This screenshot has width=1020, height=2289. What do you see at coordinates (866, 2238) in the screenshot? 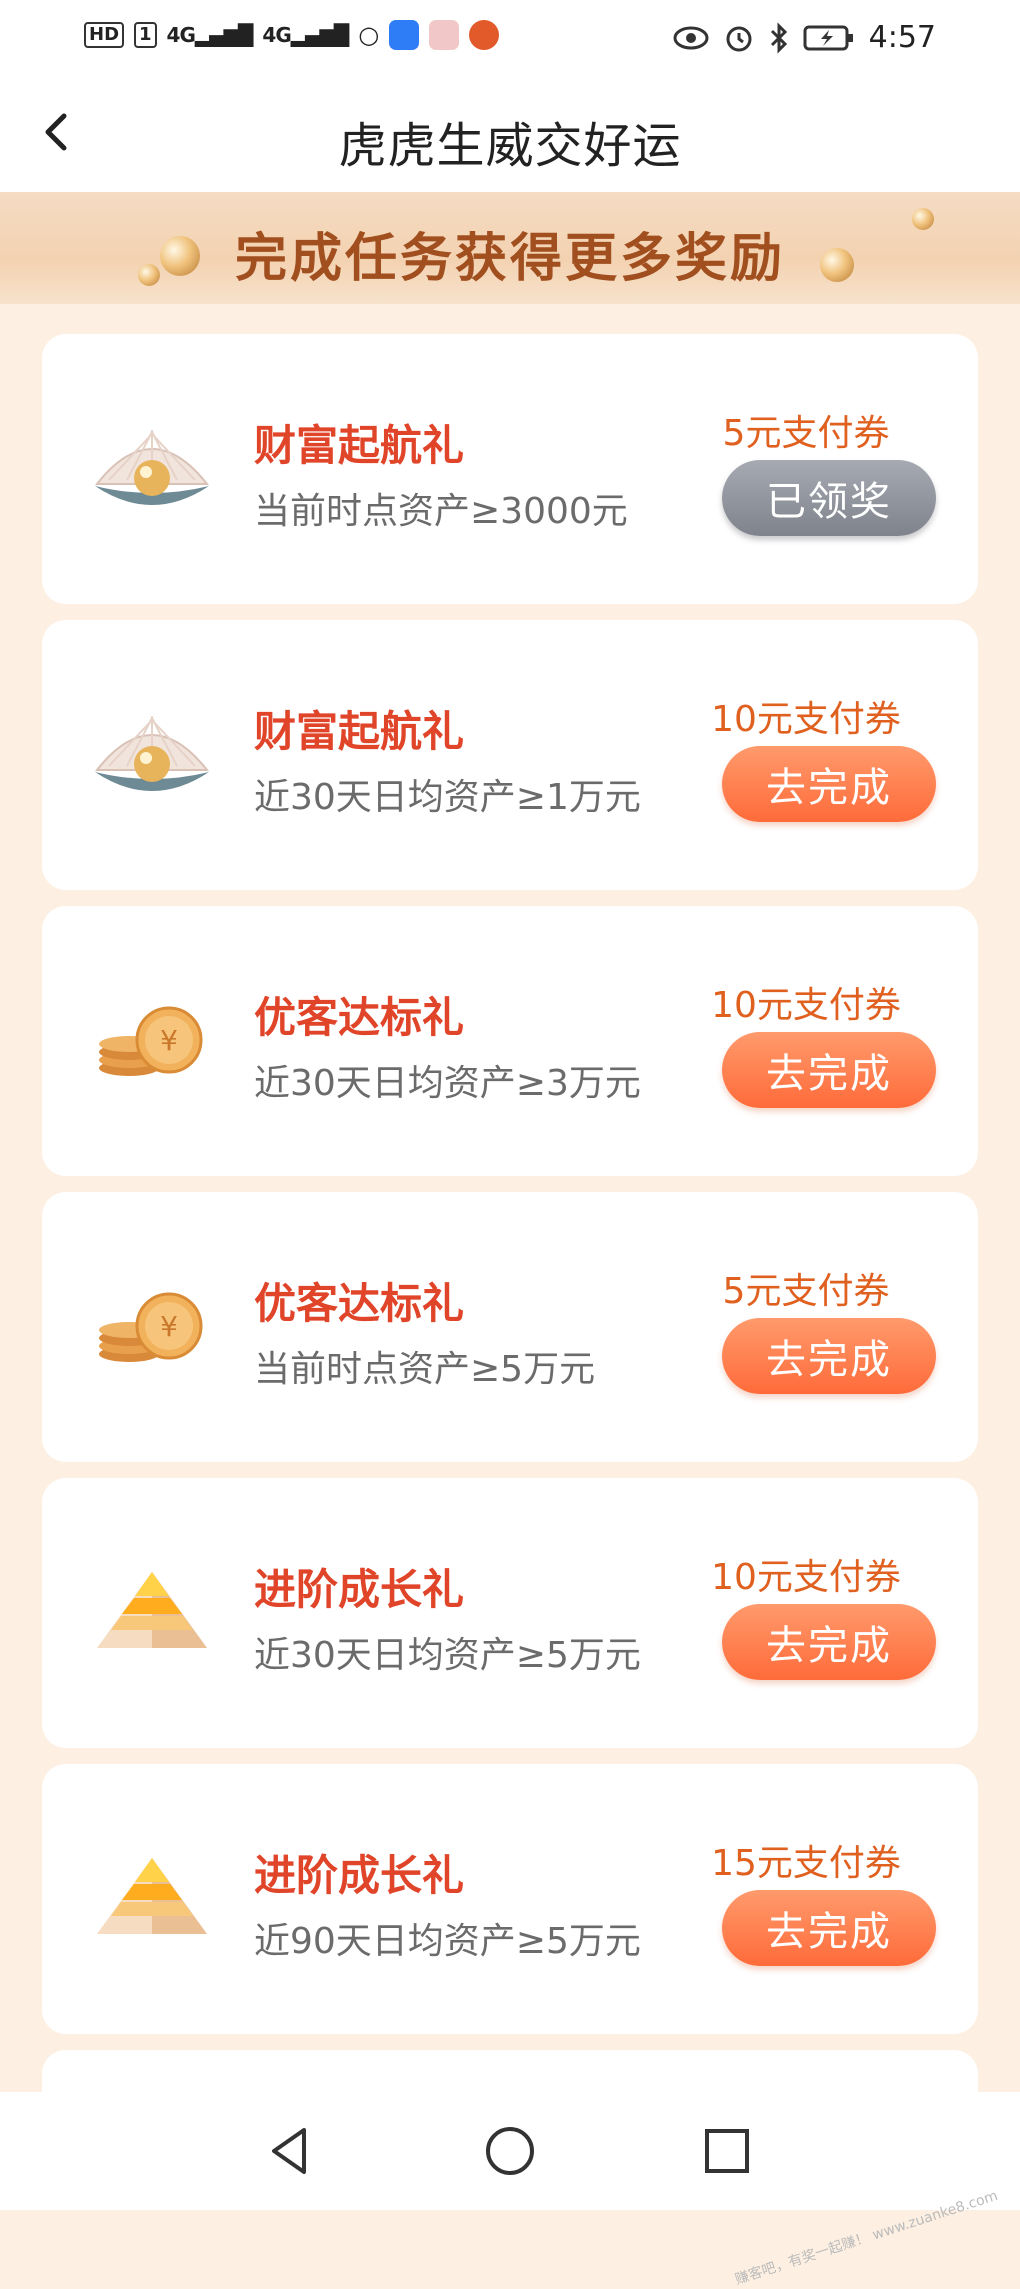
I see `watermark-text: 赚客吧，有奖一起赚！ www.zuanke8.com` at bounding box center [866, 2238].